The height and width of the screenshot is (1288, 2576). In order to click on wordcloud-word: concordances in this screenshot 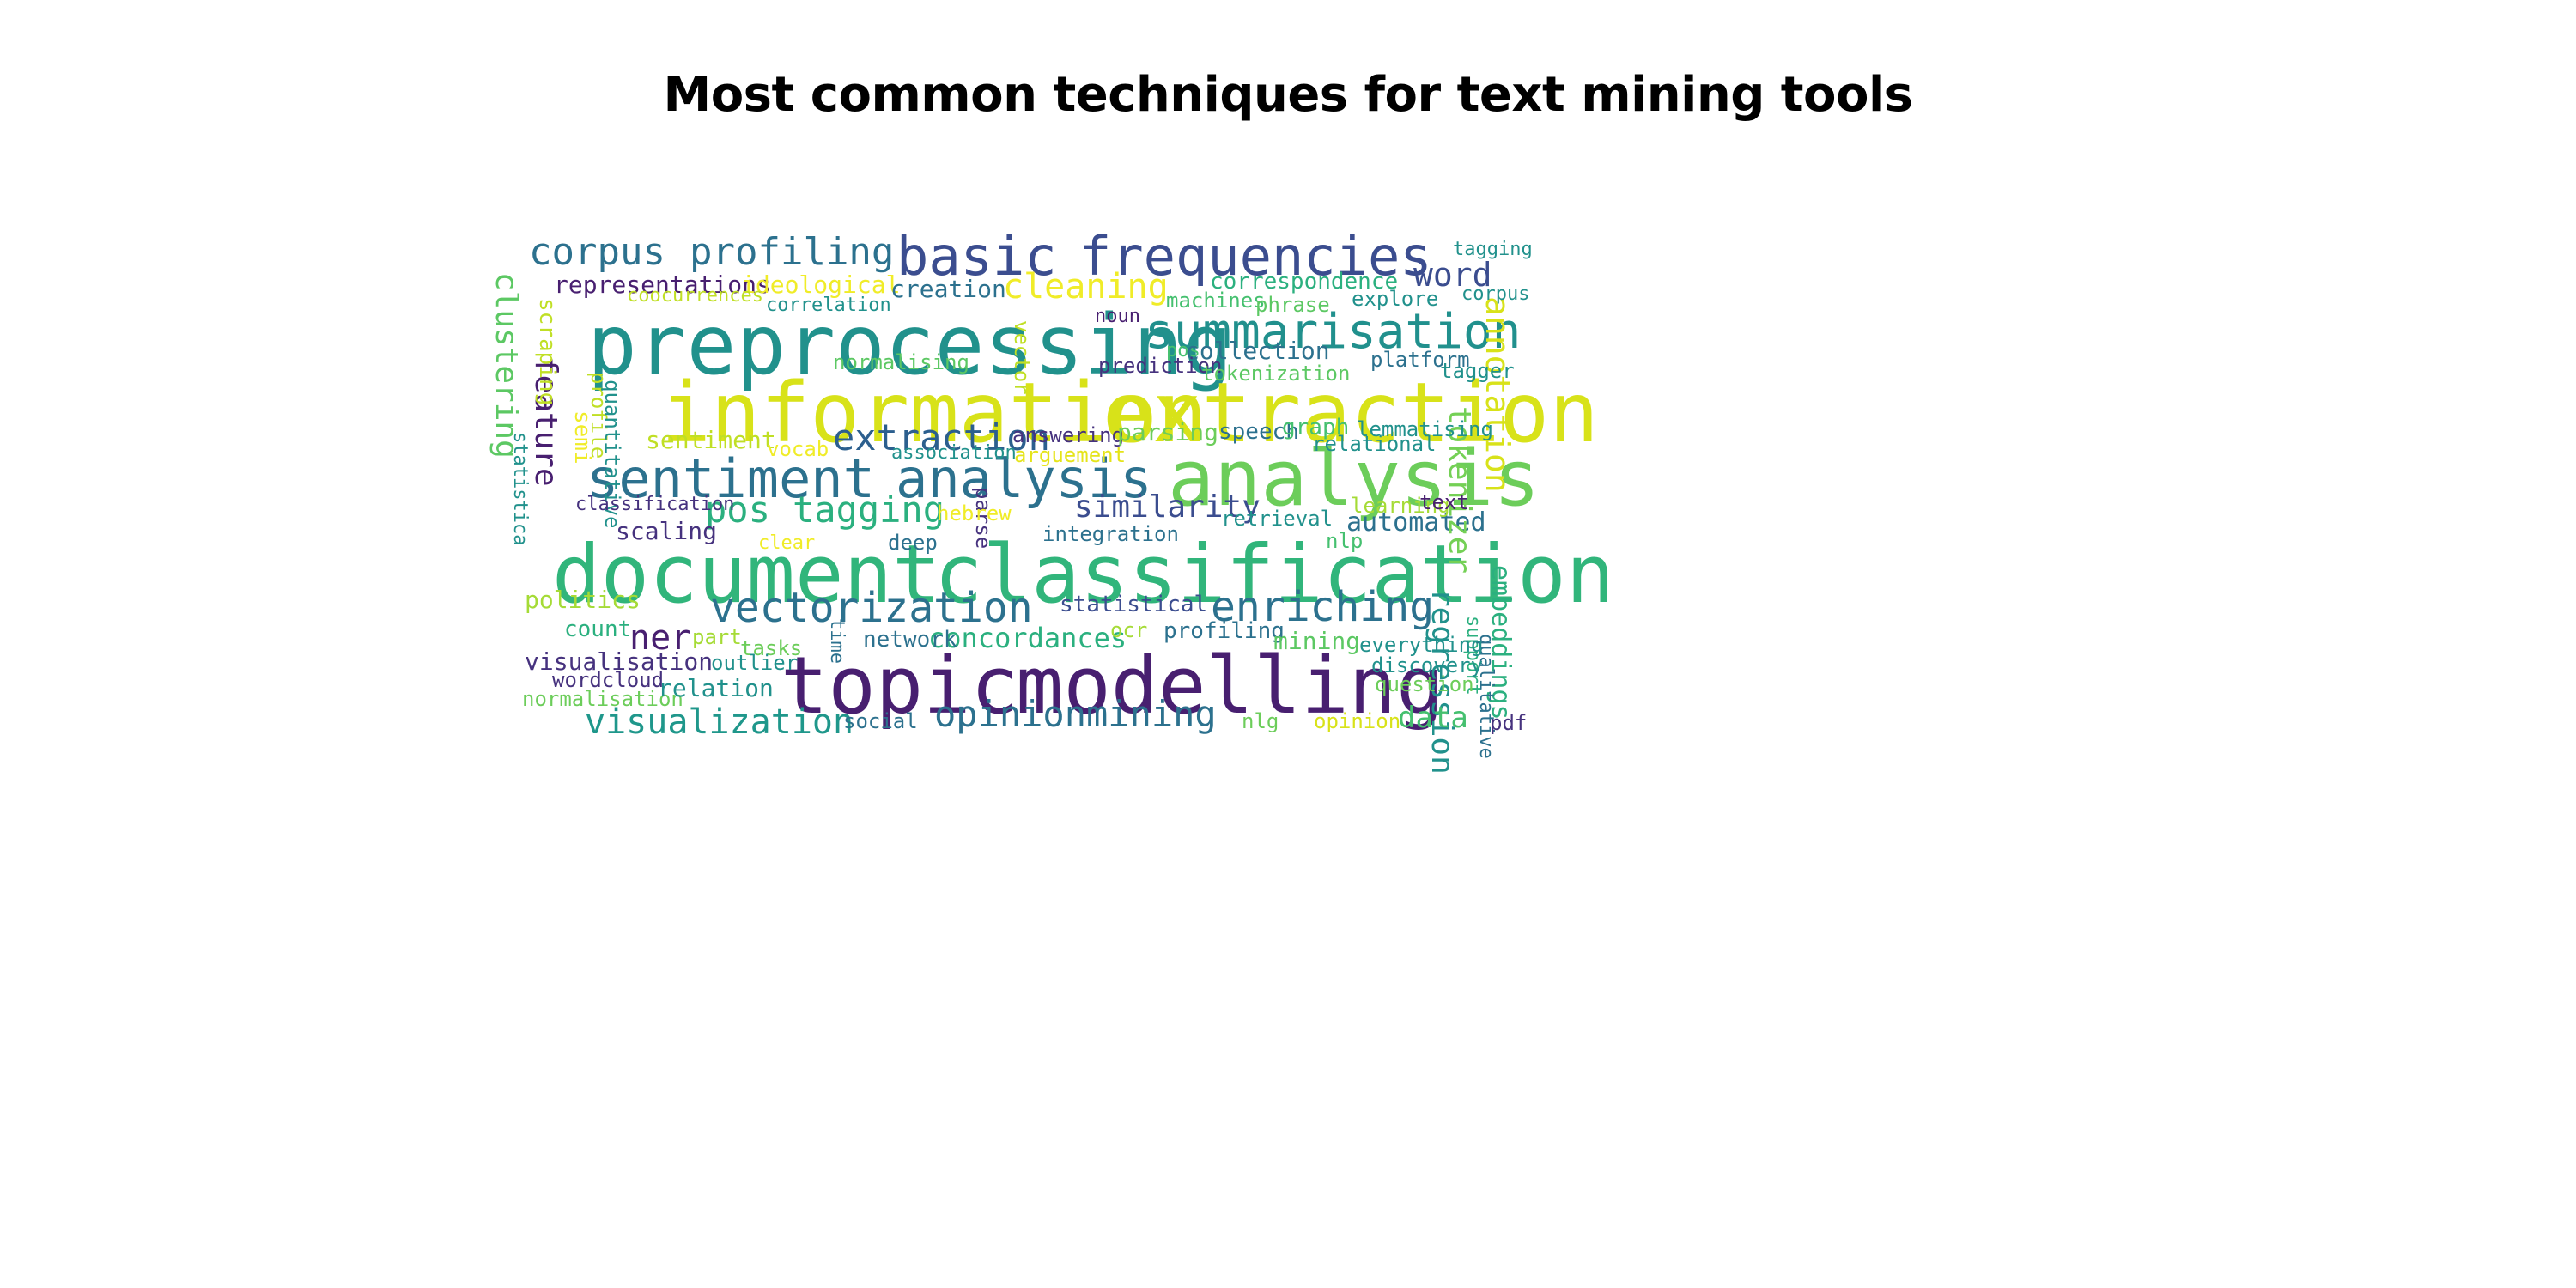, I will do `click(1027, 638)`.